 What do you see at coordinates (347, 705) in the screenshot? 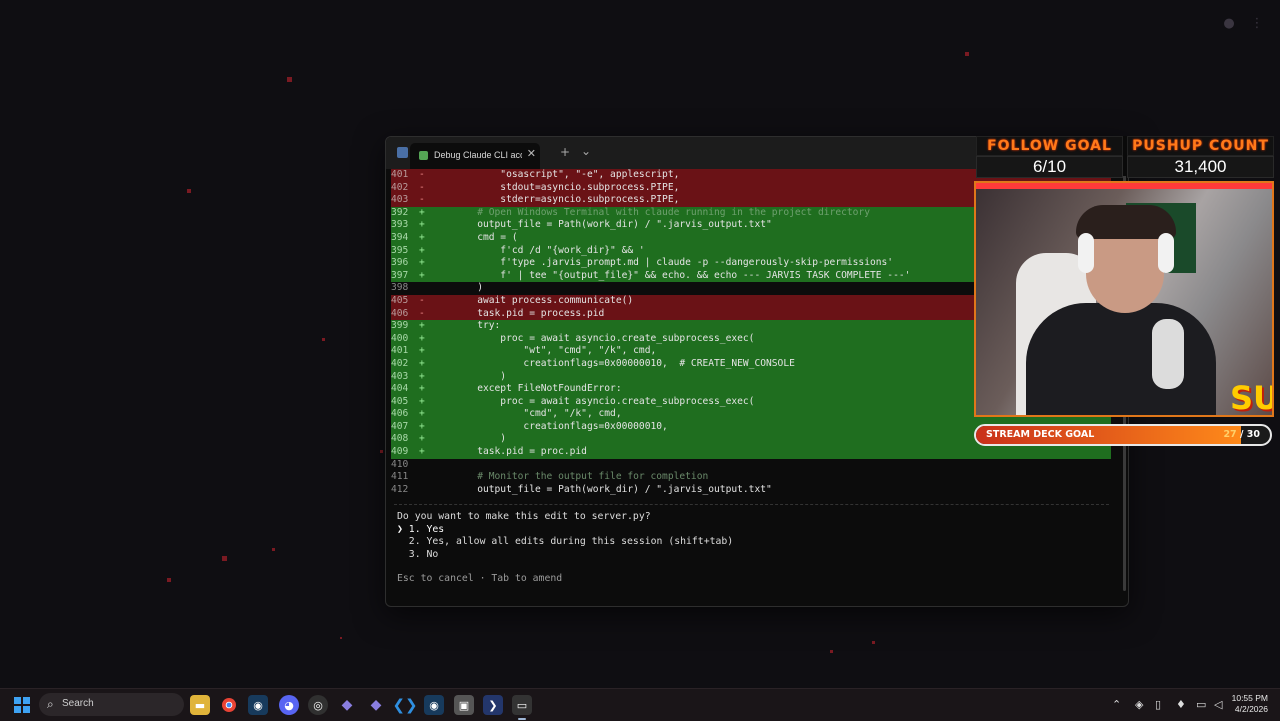
I see `app-diamond-icon: ◆` at bounding box center [347, 705].